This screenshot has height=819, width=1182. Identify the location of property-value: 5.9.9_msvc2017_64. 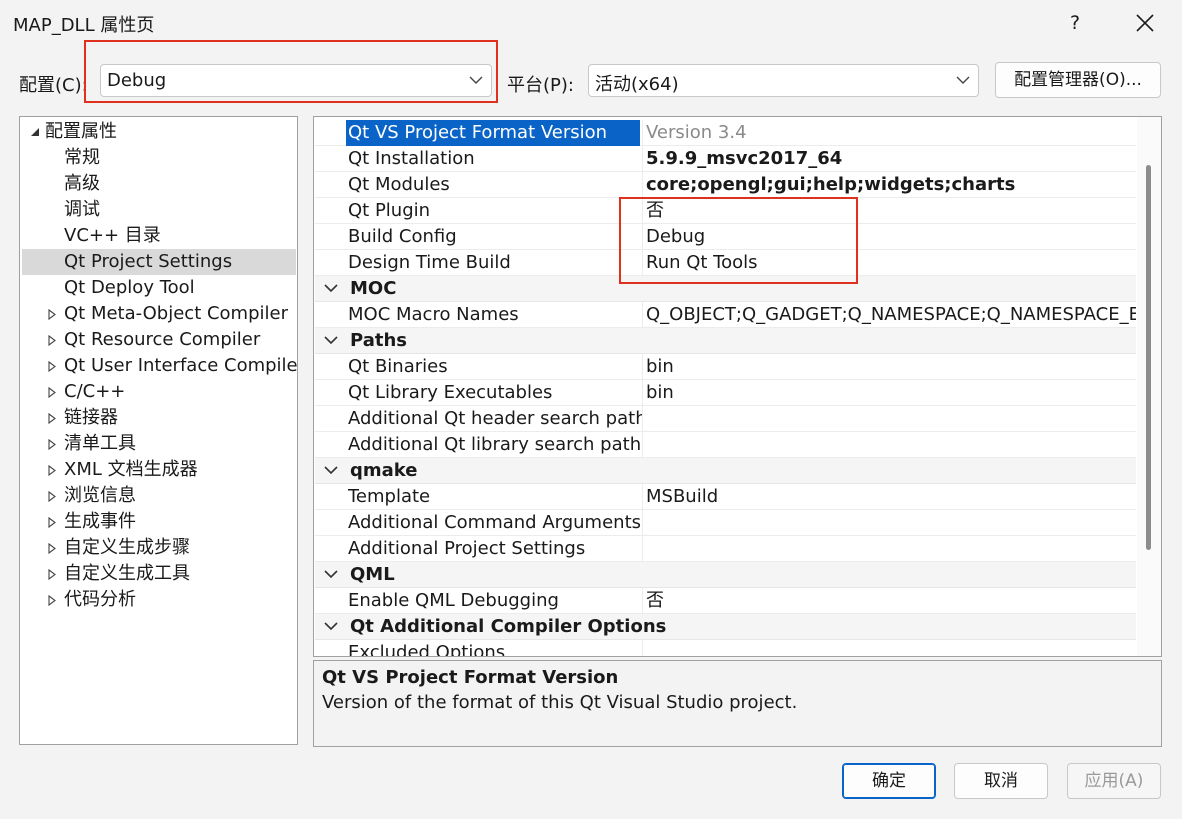
(891, 159).